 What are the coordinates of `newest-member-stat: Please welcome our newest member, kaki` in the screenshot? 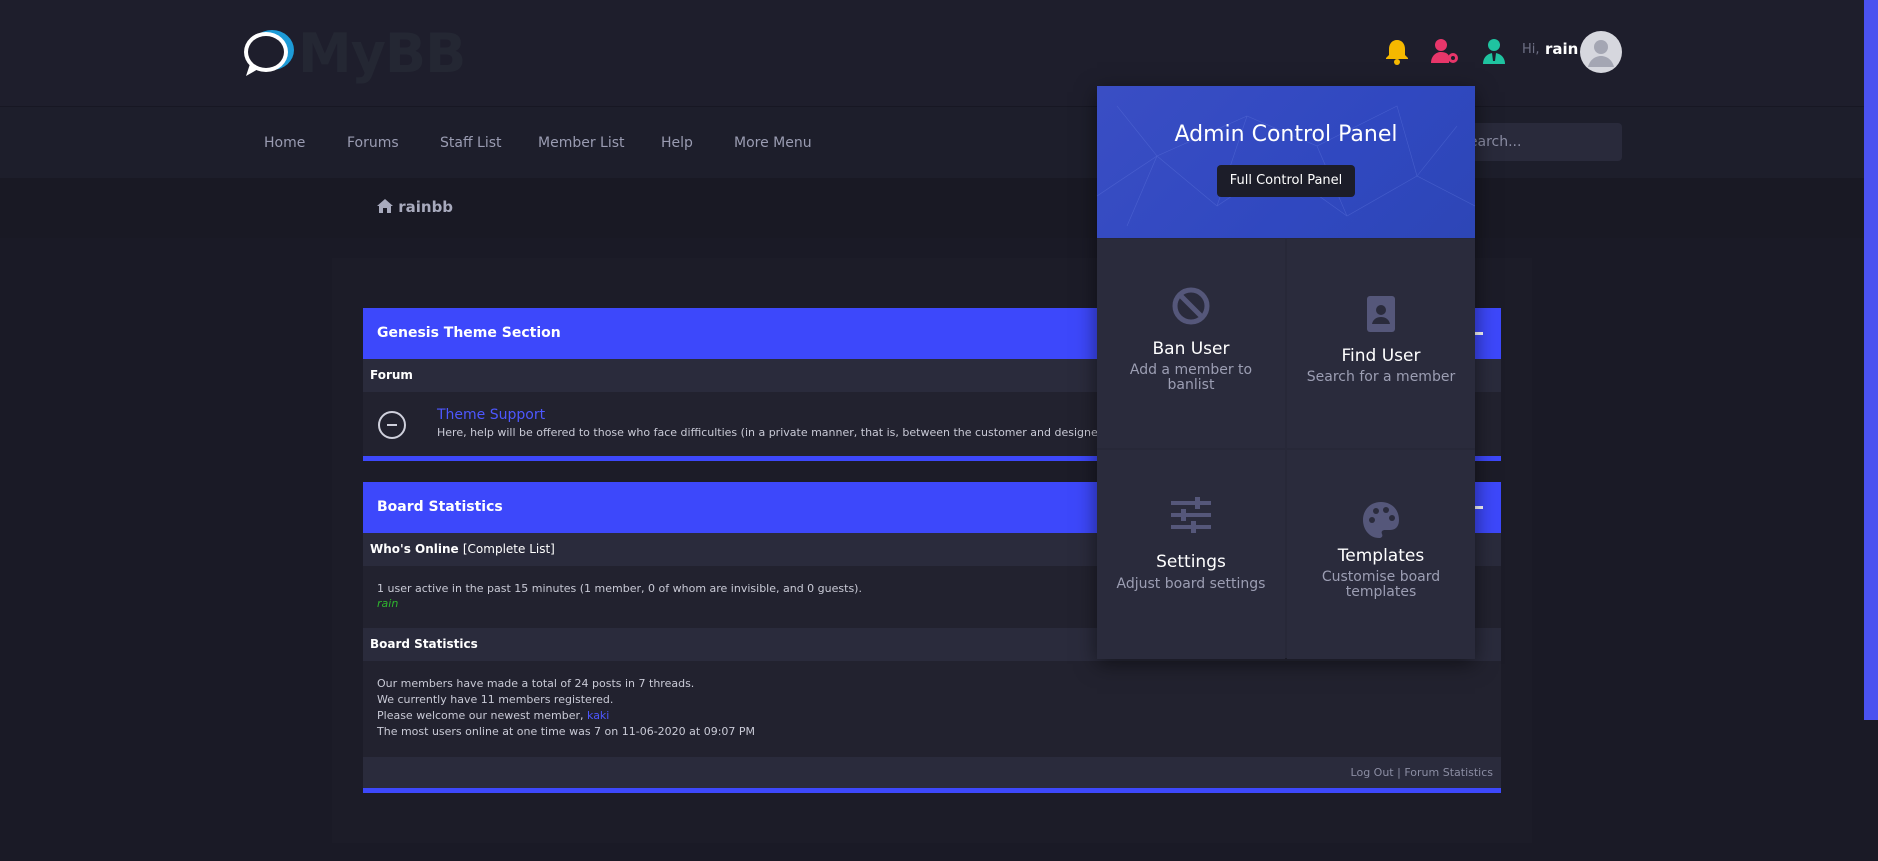 It's located at (566, 716).